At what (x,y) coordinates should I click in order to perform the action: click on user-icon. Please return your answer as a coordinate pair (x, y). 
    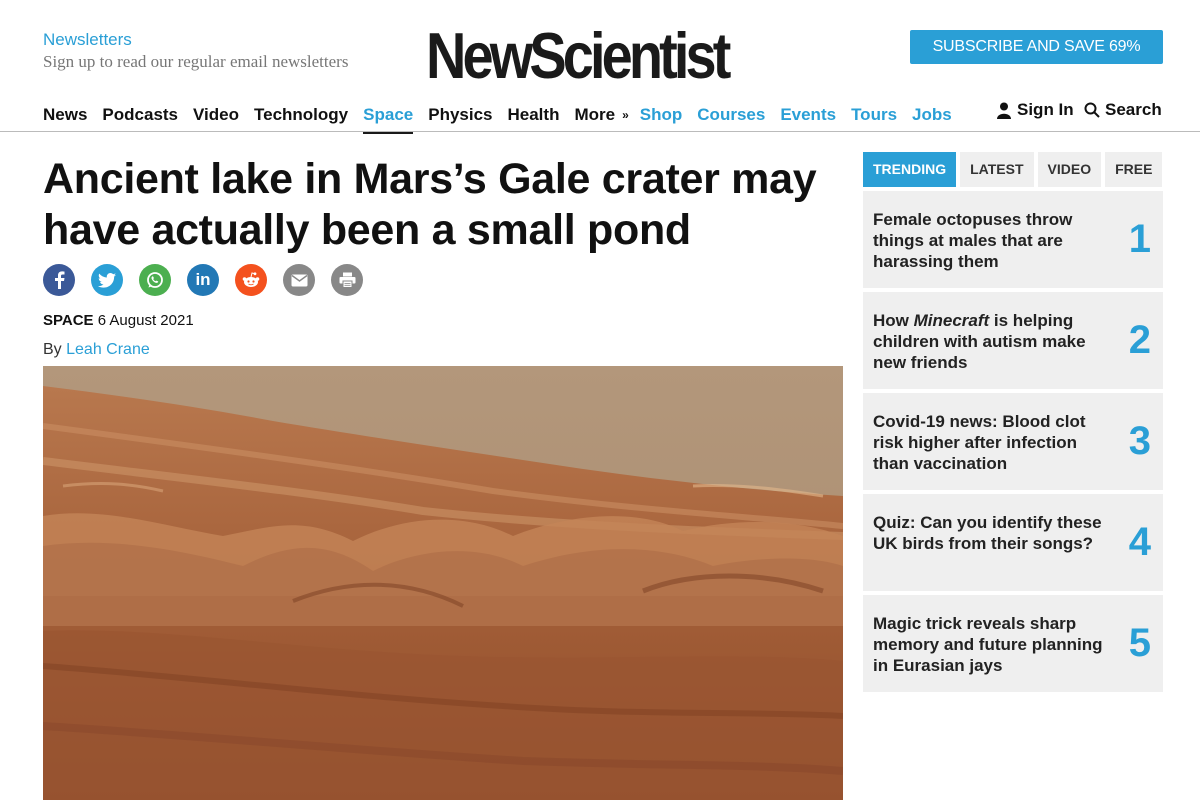
    Looking at the image, I should click on (1004, 110).